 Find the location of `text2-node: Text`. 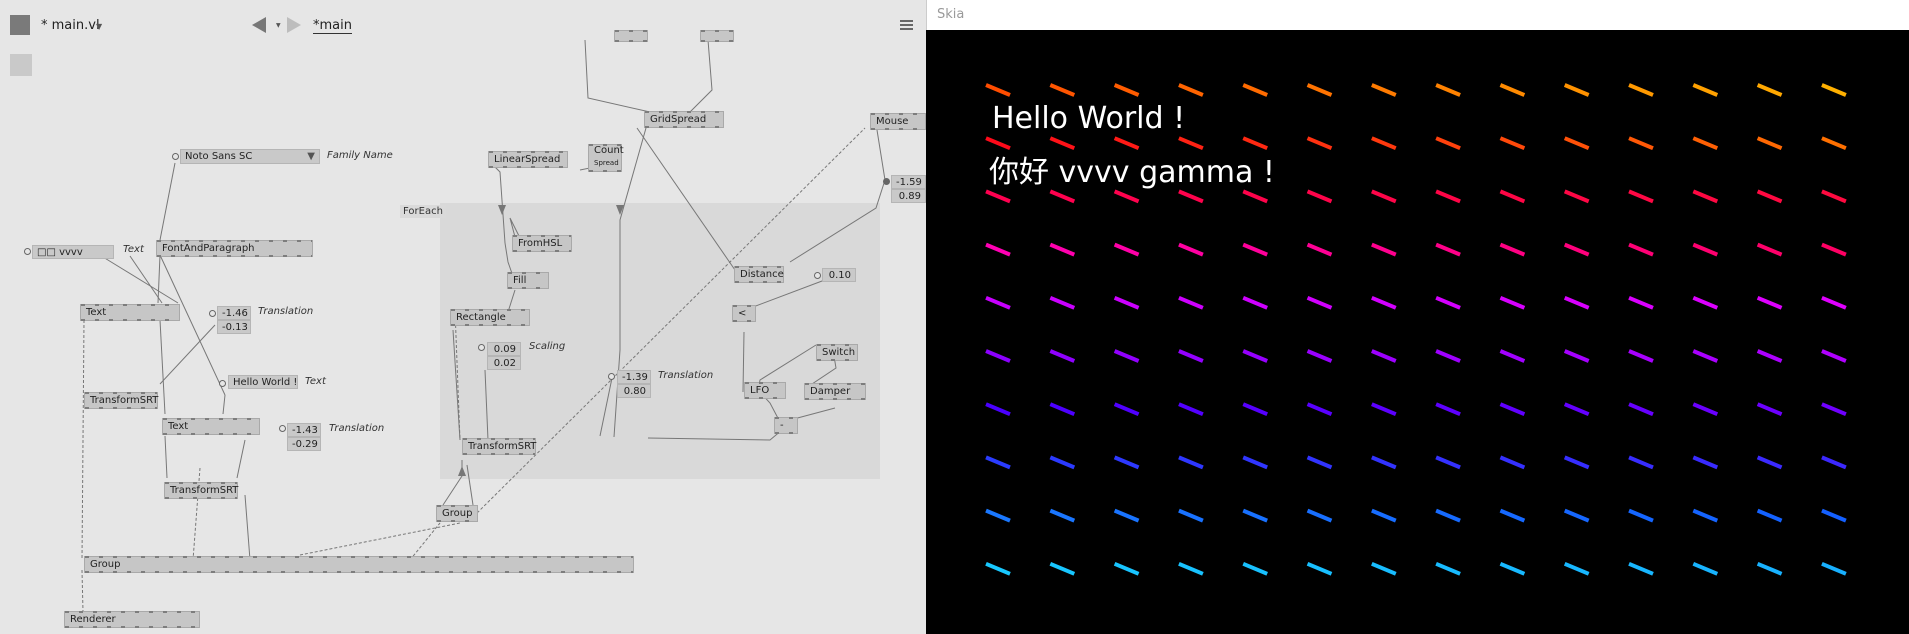

text2-node: Text is located at coordinates (211, 426).